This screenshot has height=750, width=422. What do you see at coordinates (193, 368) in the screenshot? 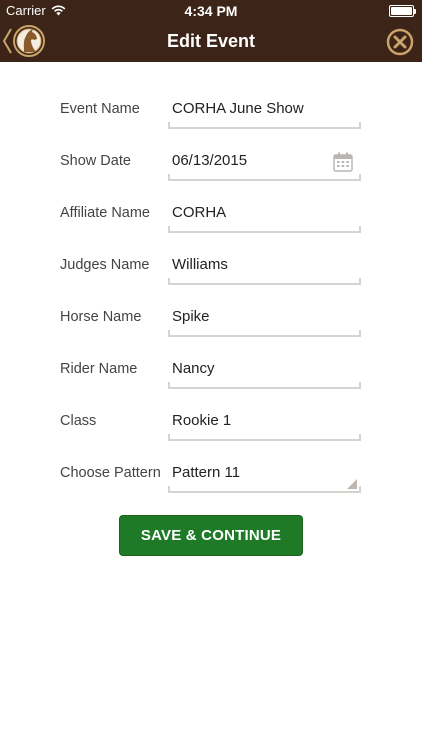
I see `field-value: Nancy` at bounding box center [193, 368].